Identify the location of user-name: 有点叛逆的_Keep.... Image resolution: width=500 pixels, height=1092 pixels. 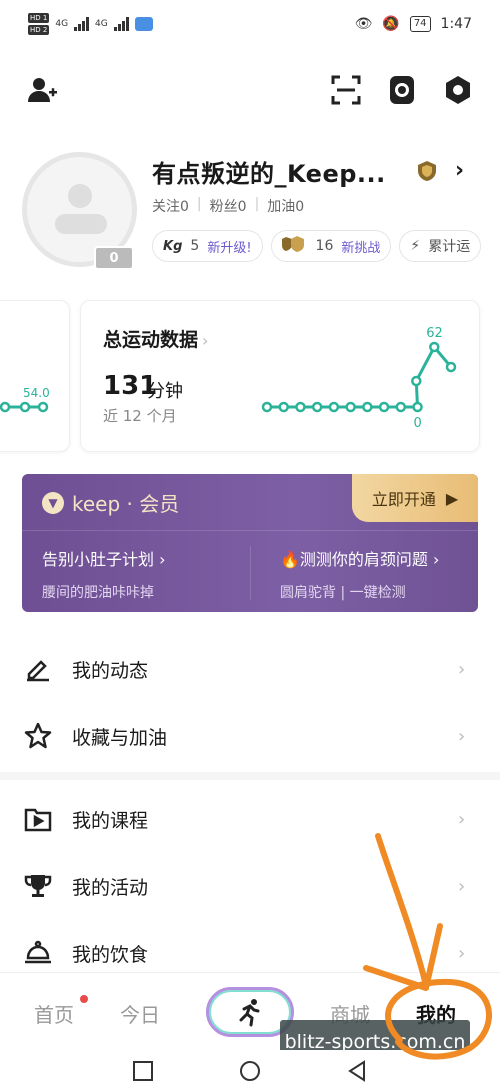
(269, 171).